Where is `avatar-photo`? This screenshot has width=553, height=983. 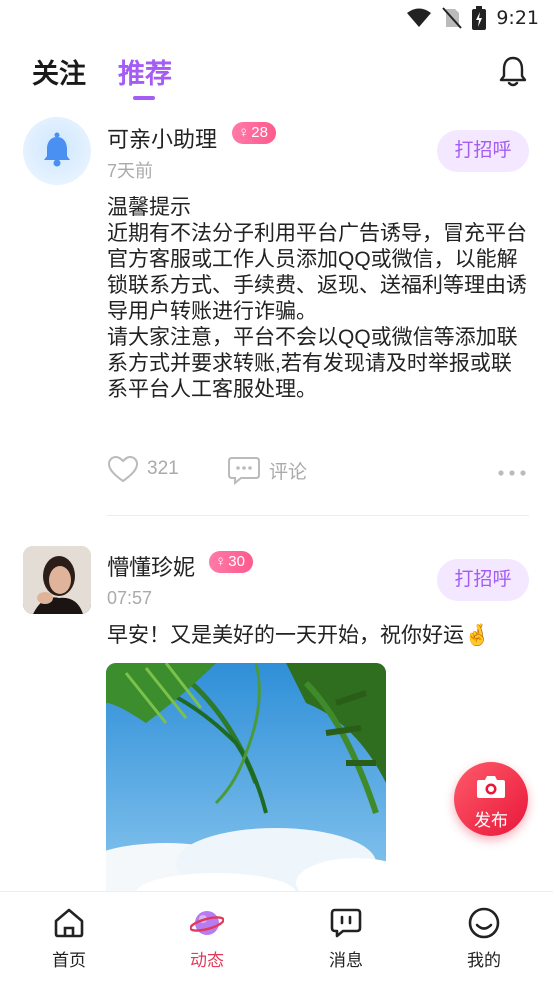
avatar-photo is located at coordinates (57, 580).